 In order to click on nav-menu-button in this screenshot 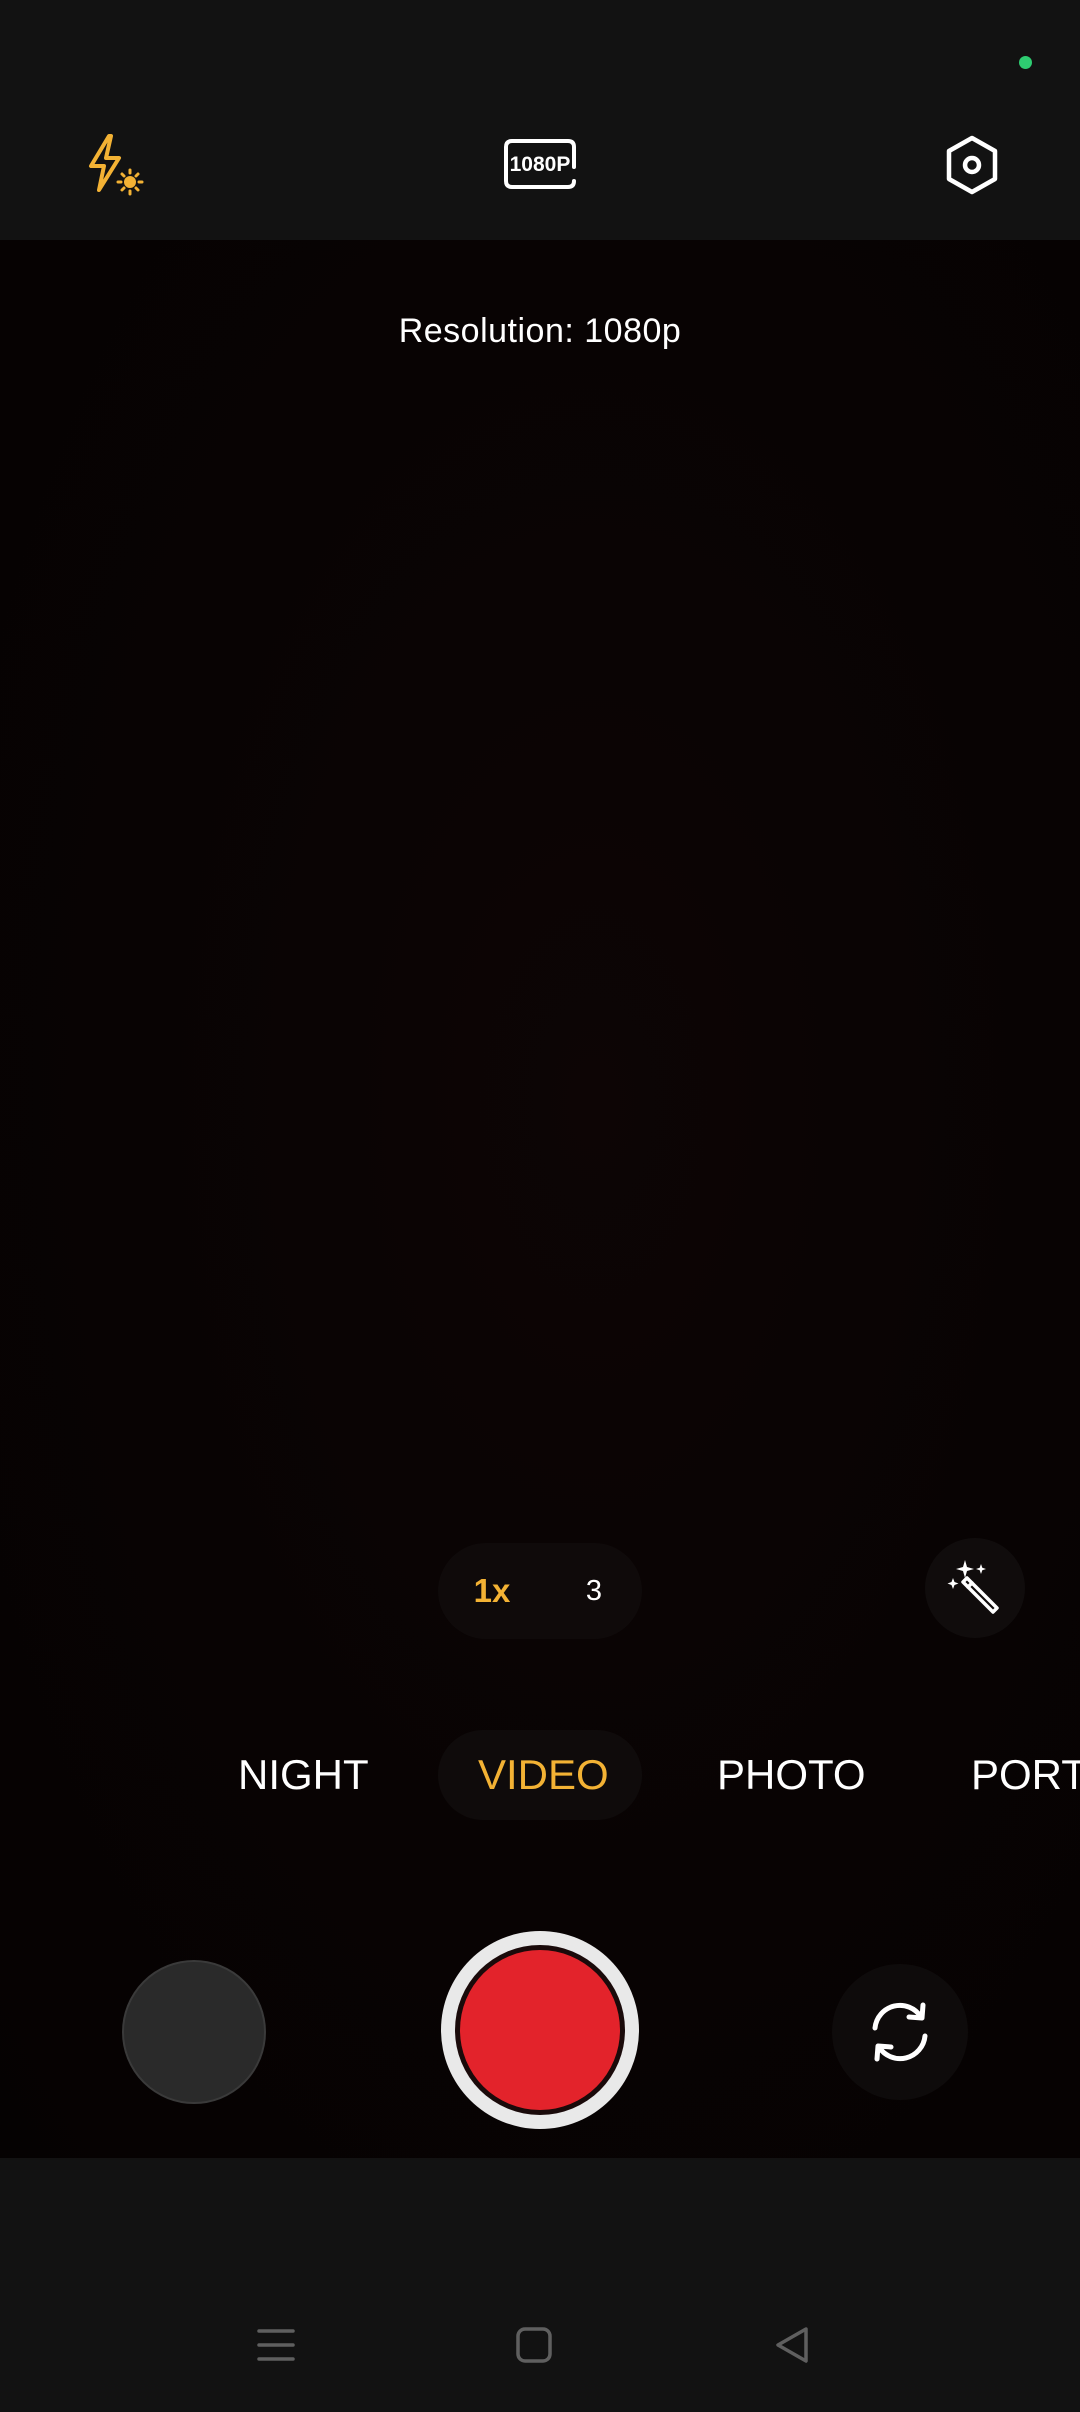, I will do `click(276, 2345)`.